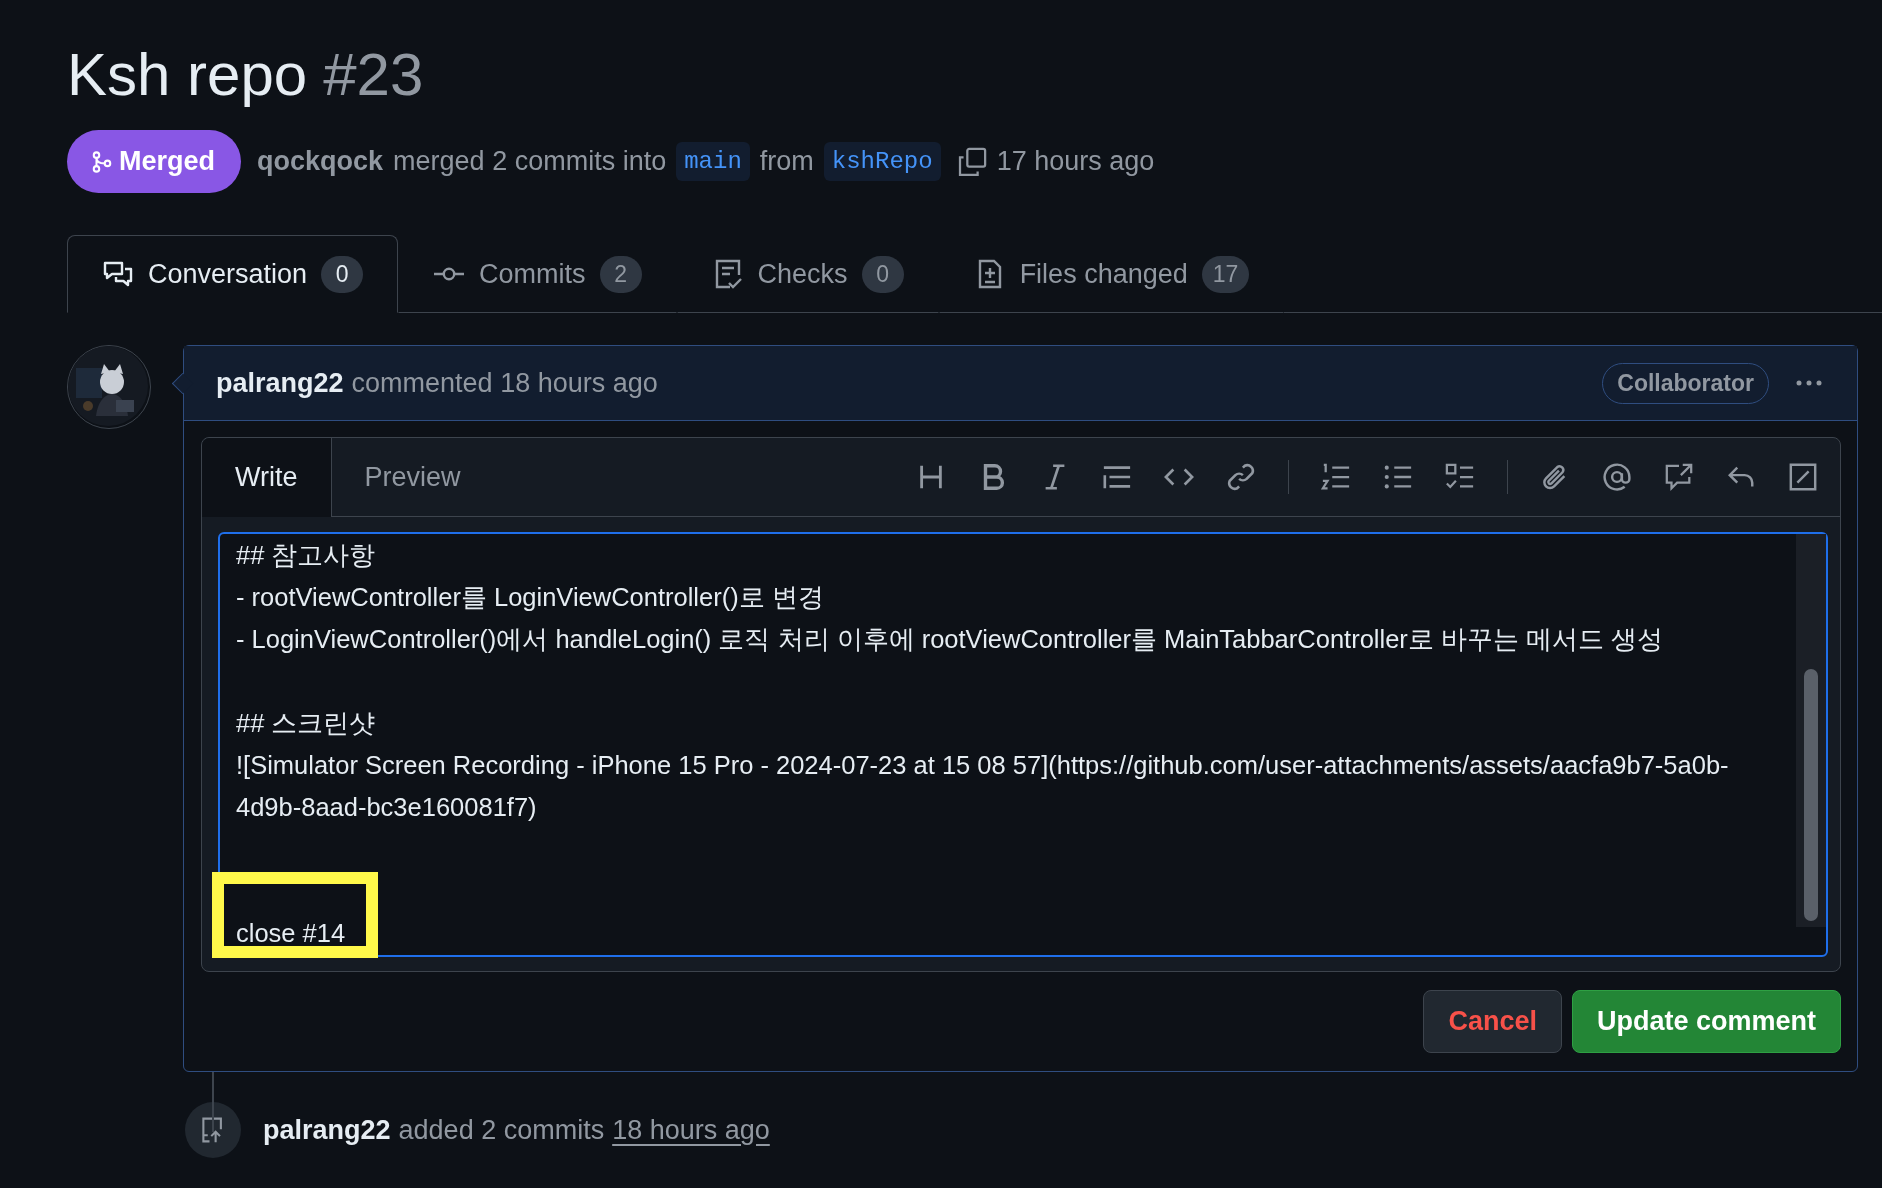  I want to click on merge-time: 17 hours ago, so click(1075, 161).